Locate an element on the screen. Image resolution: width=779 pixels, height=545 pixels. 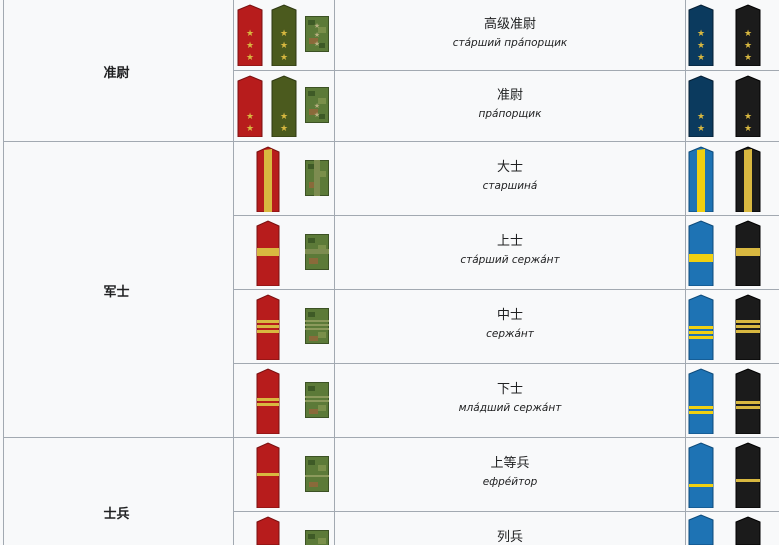
shoulder-board-camo: ★ ★ is located at coordinates (317, 105).